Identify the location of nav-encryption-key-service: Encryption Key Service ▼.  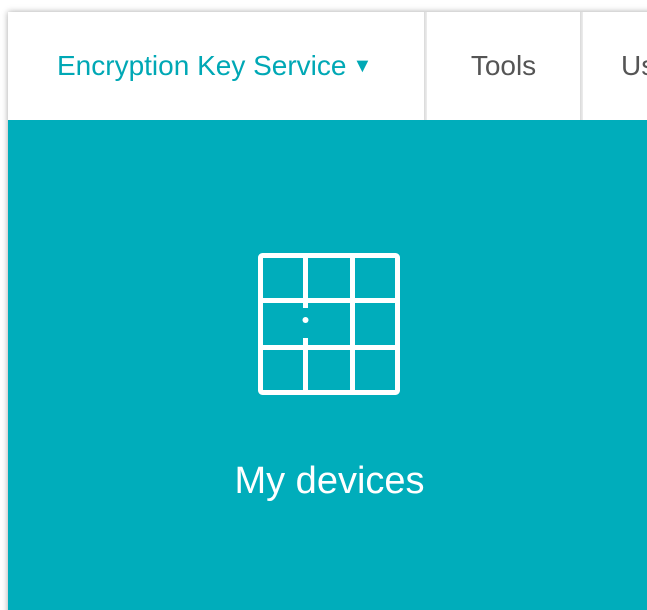
(216, 66).